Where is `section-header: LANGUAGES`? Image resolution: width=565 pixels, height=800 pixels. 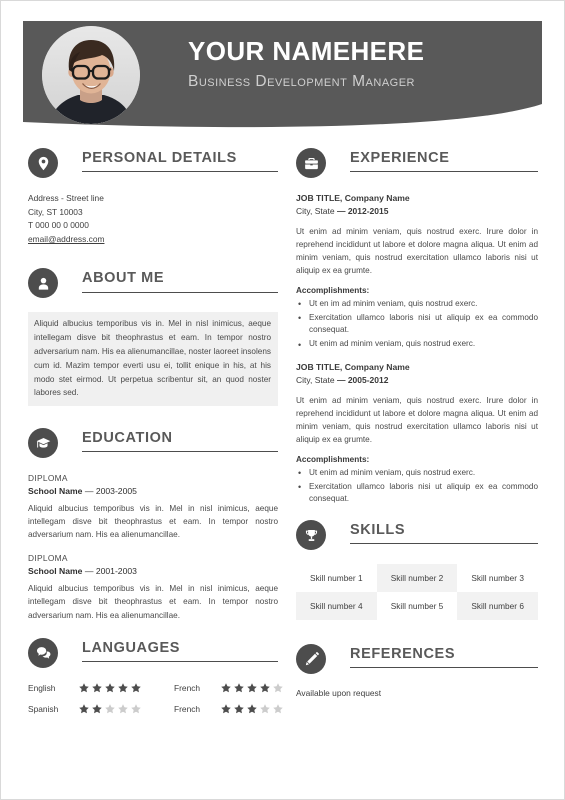
section-header: LANGUAGES is located at coordinates (153, 656).